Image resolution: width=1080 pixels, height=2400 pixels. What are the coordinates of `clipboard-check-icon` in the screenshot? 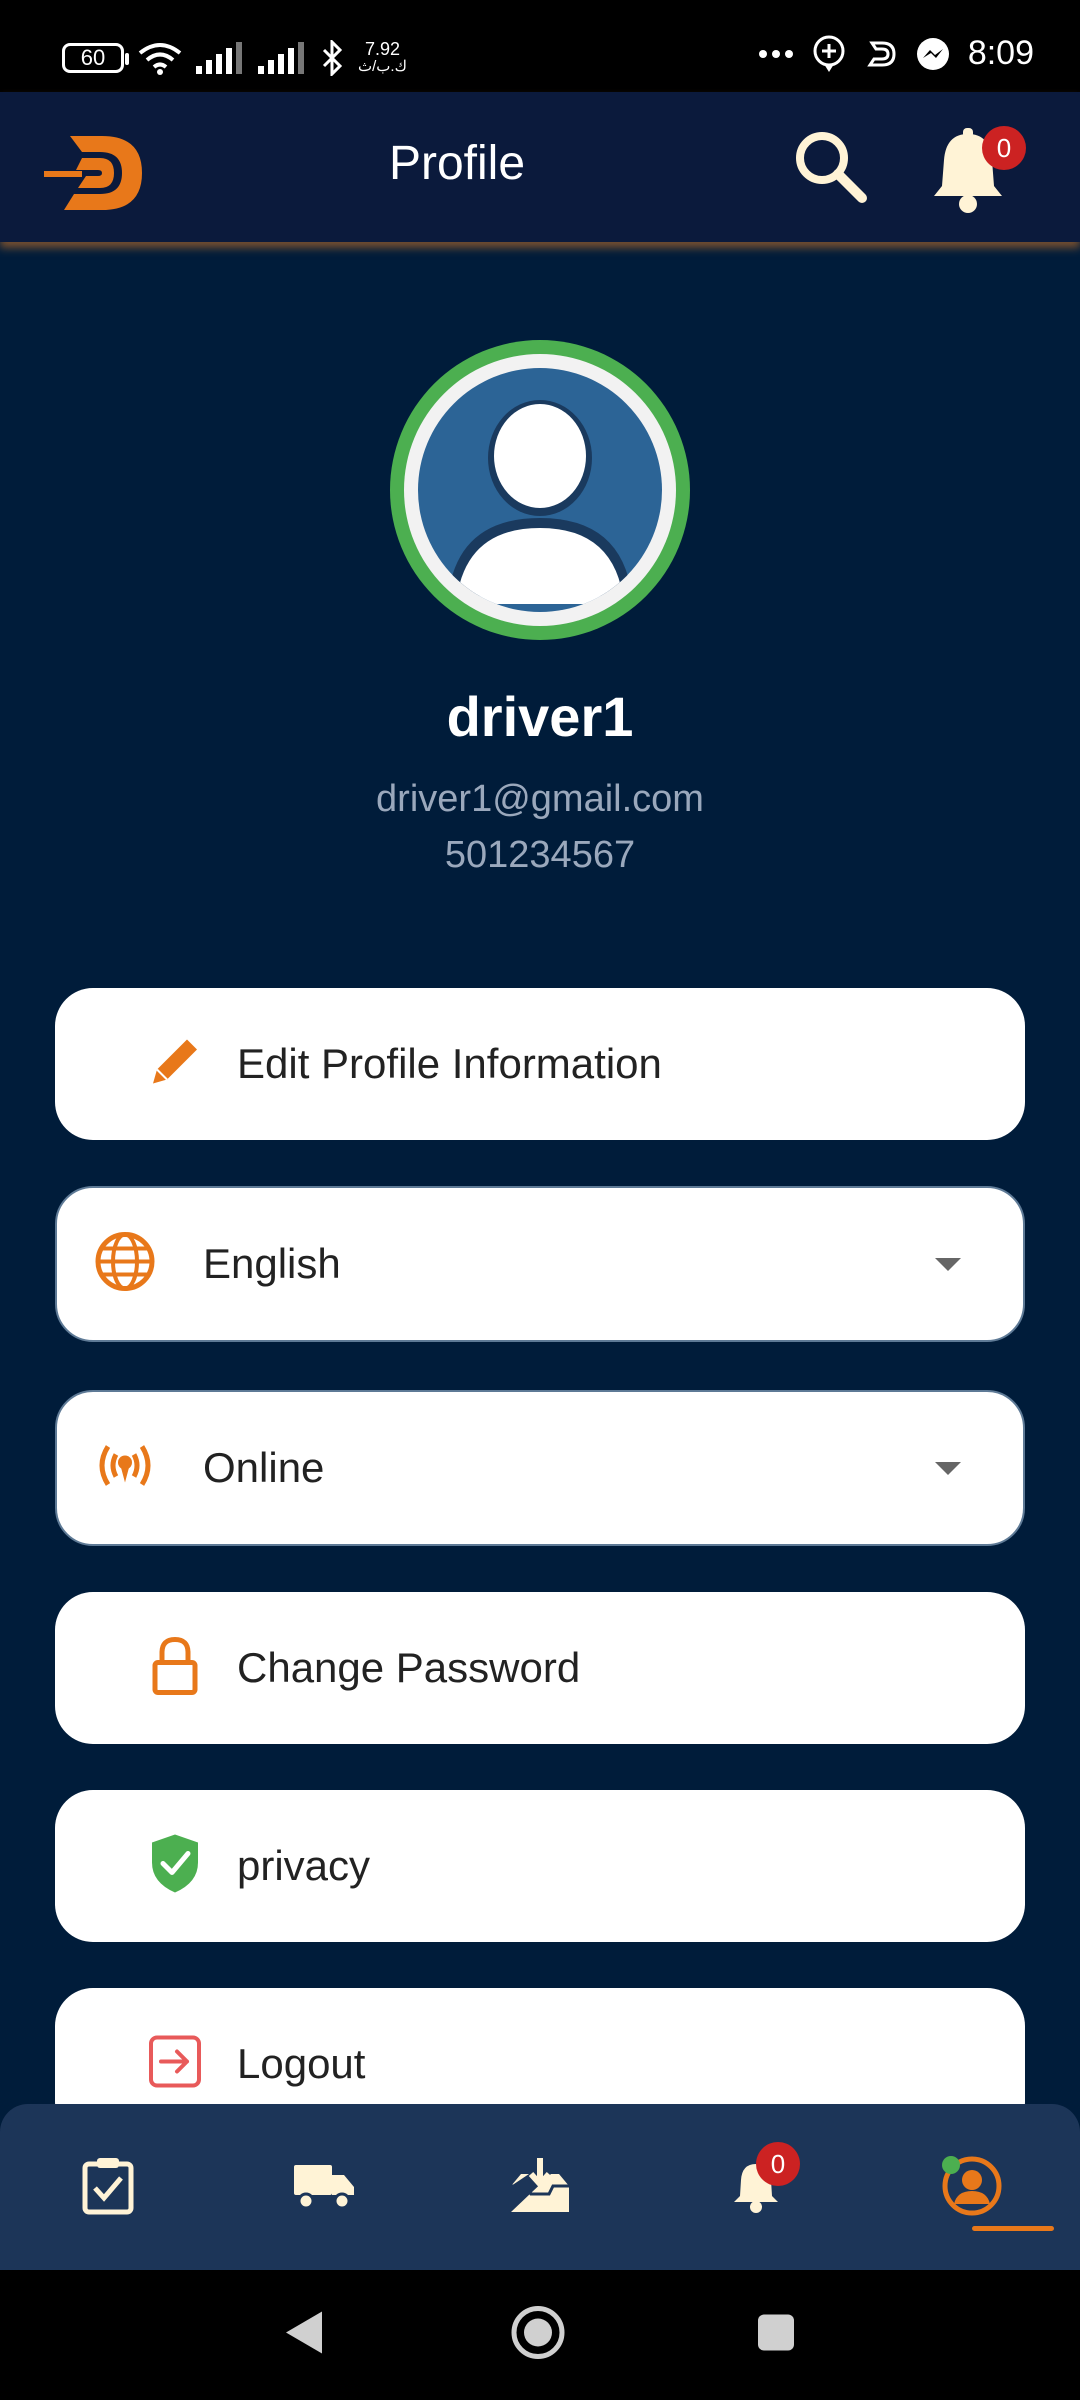 It's located at (108, 2186).